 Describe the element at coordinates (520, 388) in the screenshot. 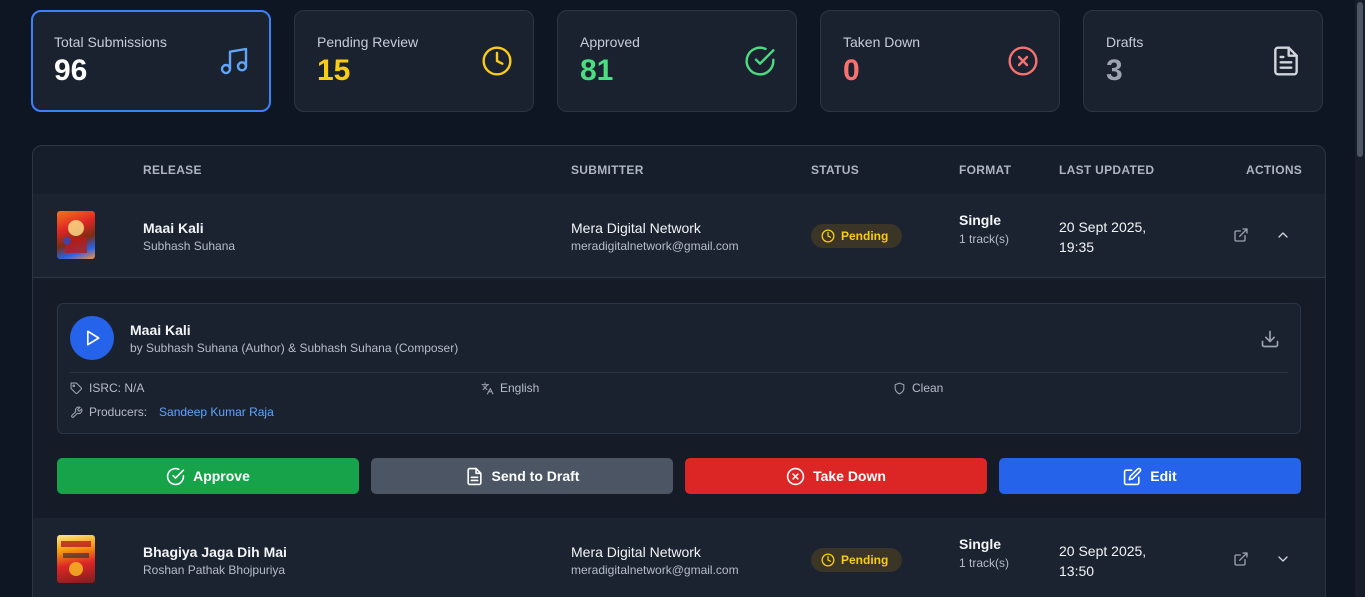

I see `language-text: English` at that location.